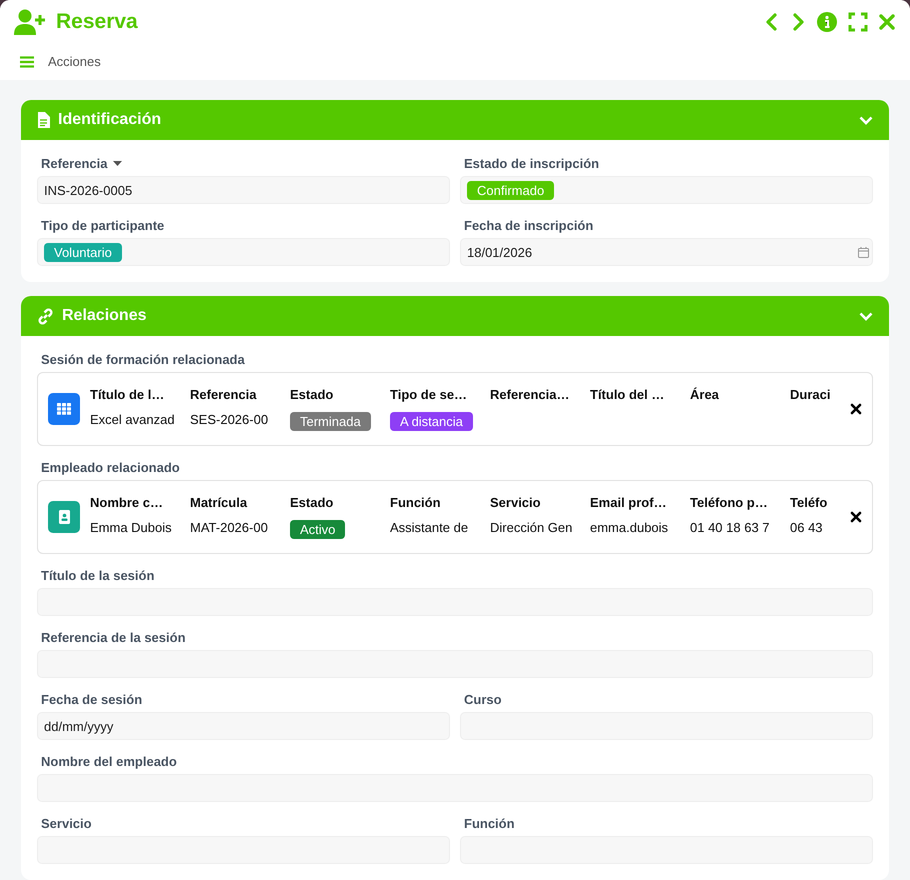  Describe the element at coordinates (74, 62) in the screenshot. I see `actions-menu: Acciones` at that location.